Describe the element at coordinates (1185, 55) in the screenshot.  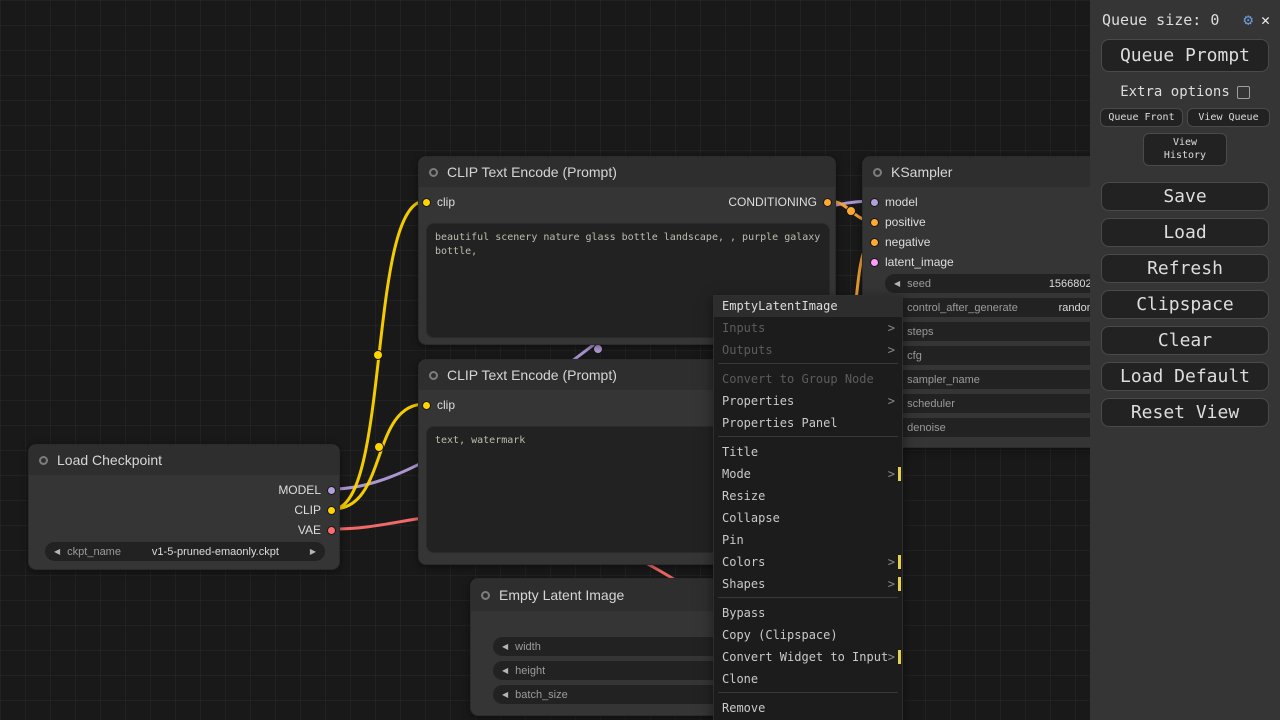
I see `queue-prompt-button: Queue Prompt` at that location.